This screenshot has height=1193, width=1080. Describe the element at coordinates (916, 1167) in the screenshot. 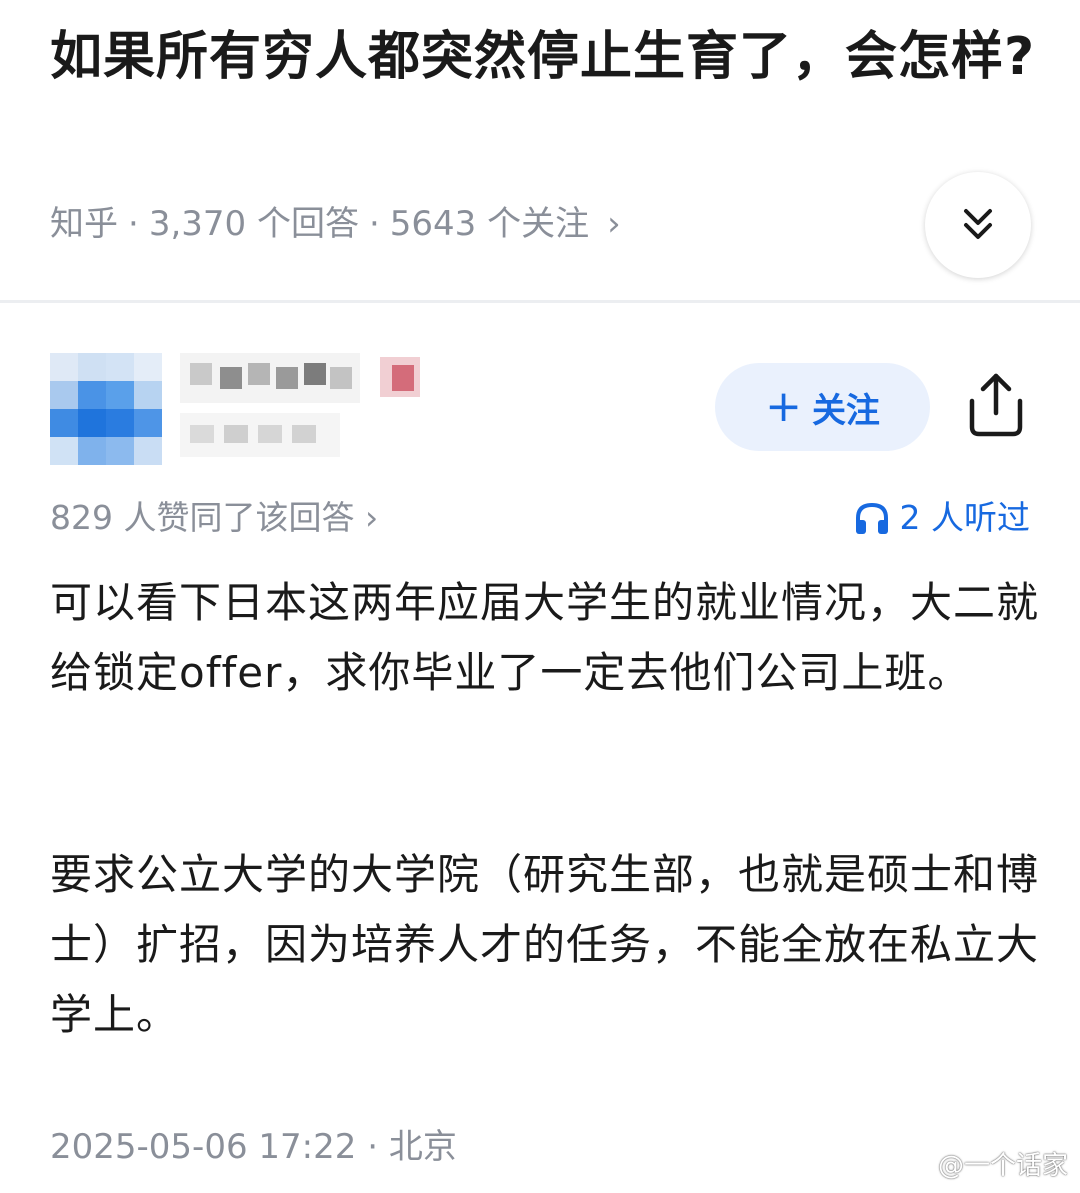

I see `weibo-icon` at that location.